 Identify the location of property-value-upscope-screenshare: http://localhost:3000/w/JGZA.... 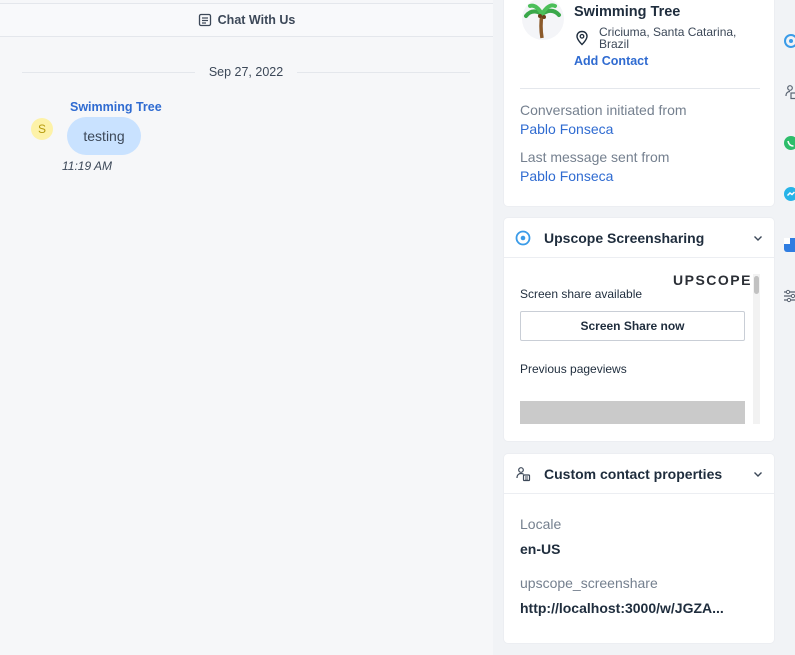
(622, 608).